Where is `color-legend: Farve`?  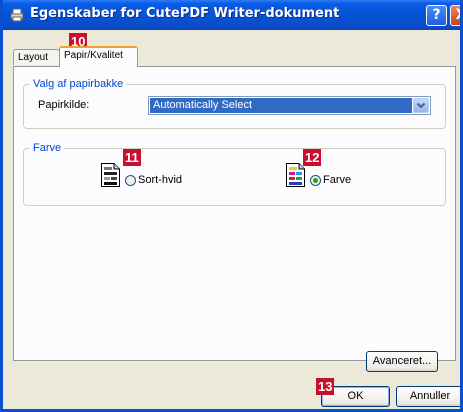 color-legend: Farve is located at coordinates (47, 148).